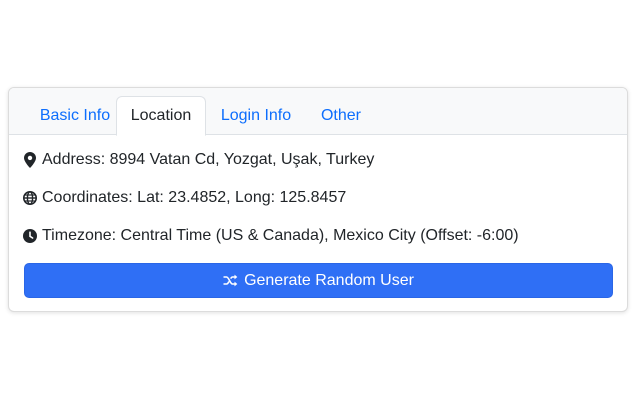 Image resolution: width=640 pixels, height=400 pixels. I want to click on generate-button-label: Generate Random User, so click(329, 280).